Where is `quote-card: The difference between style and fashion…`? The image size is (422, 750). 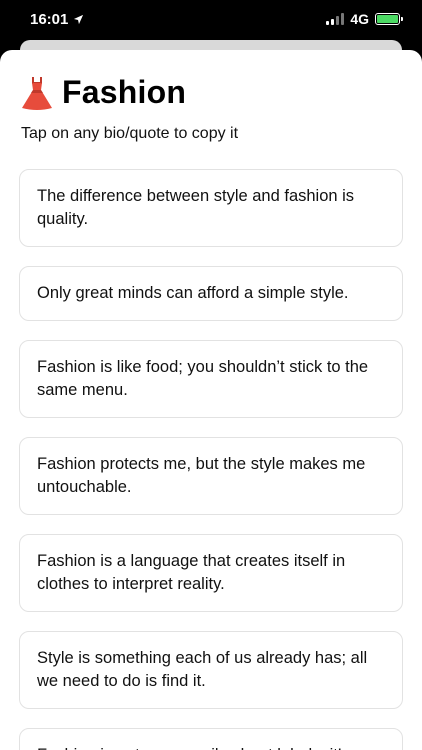
quote-card: The difference between style and fashion… is located at coordinates (211, 208).